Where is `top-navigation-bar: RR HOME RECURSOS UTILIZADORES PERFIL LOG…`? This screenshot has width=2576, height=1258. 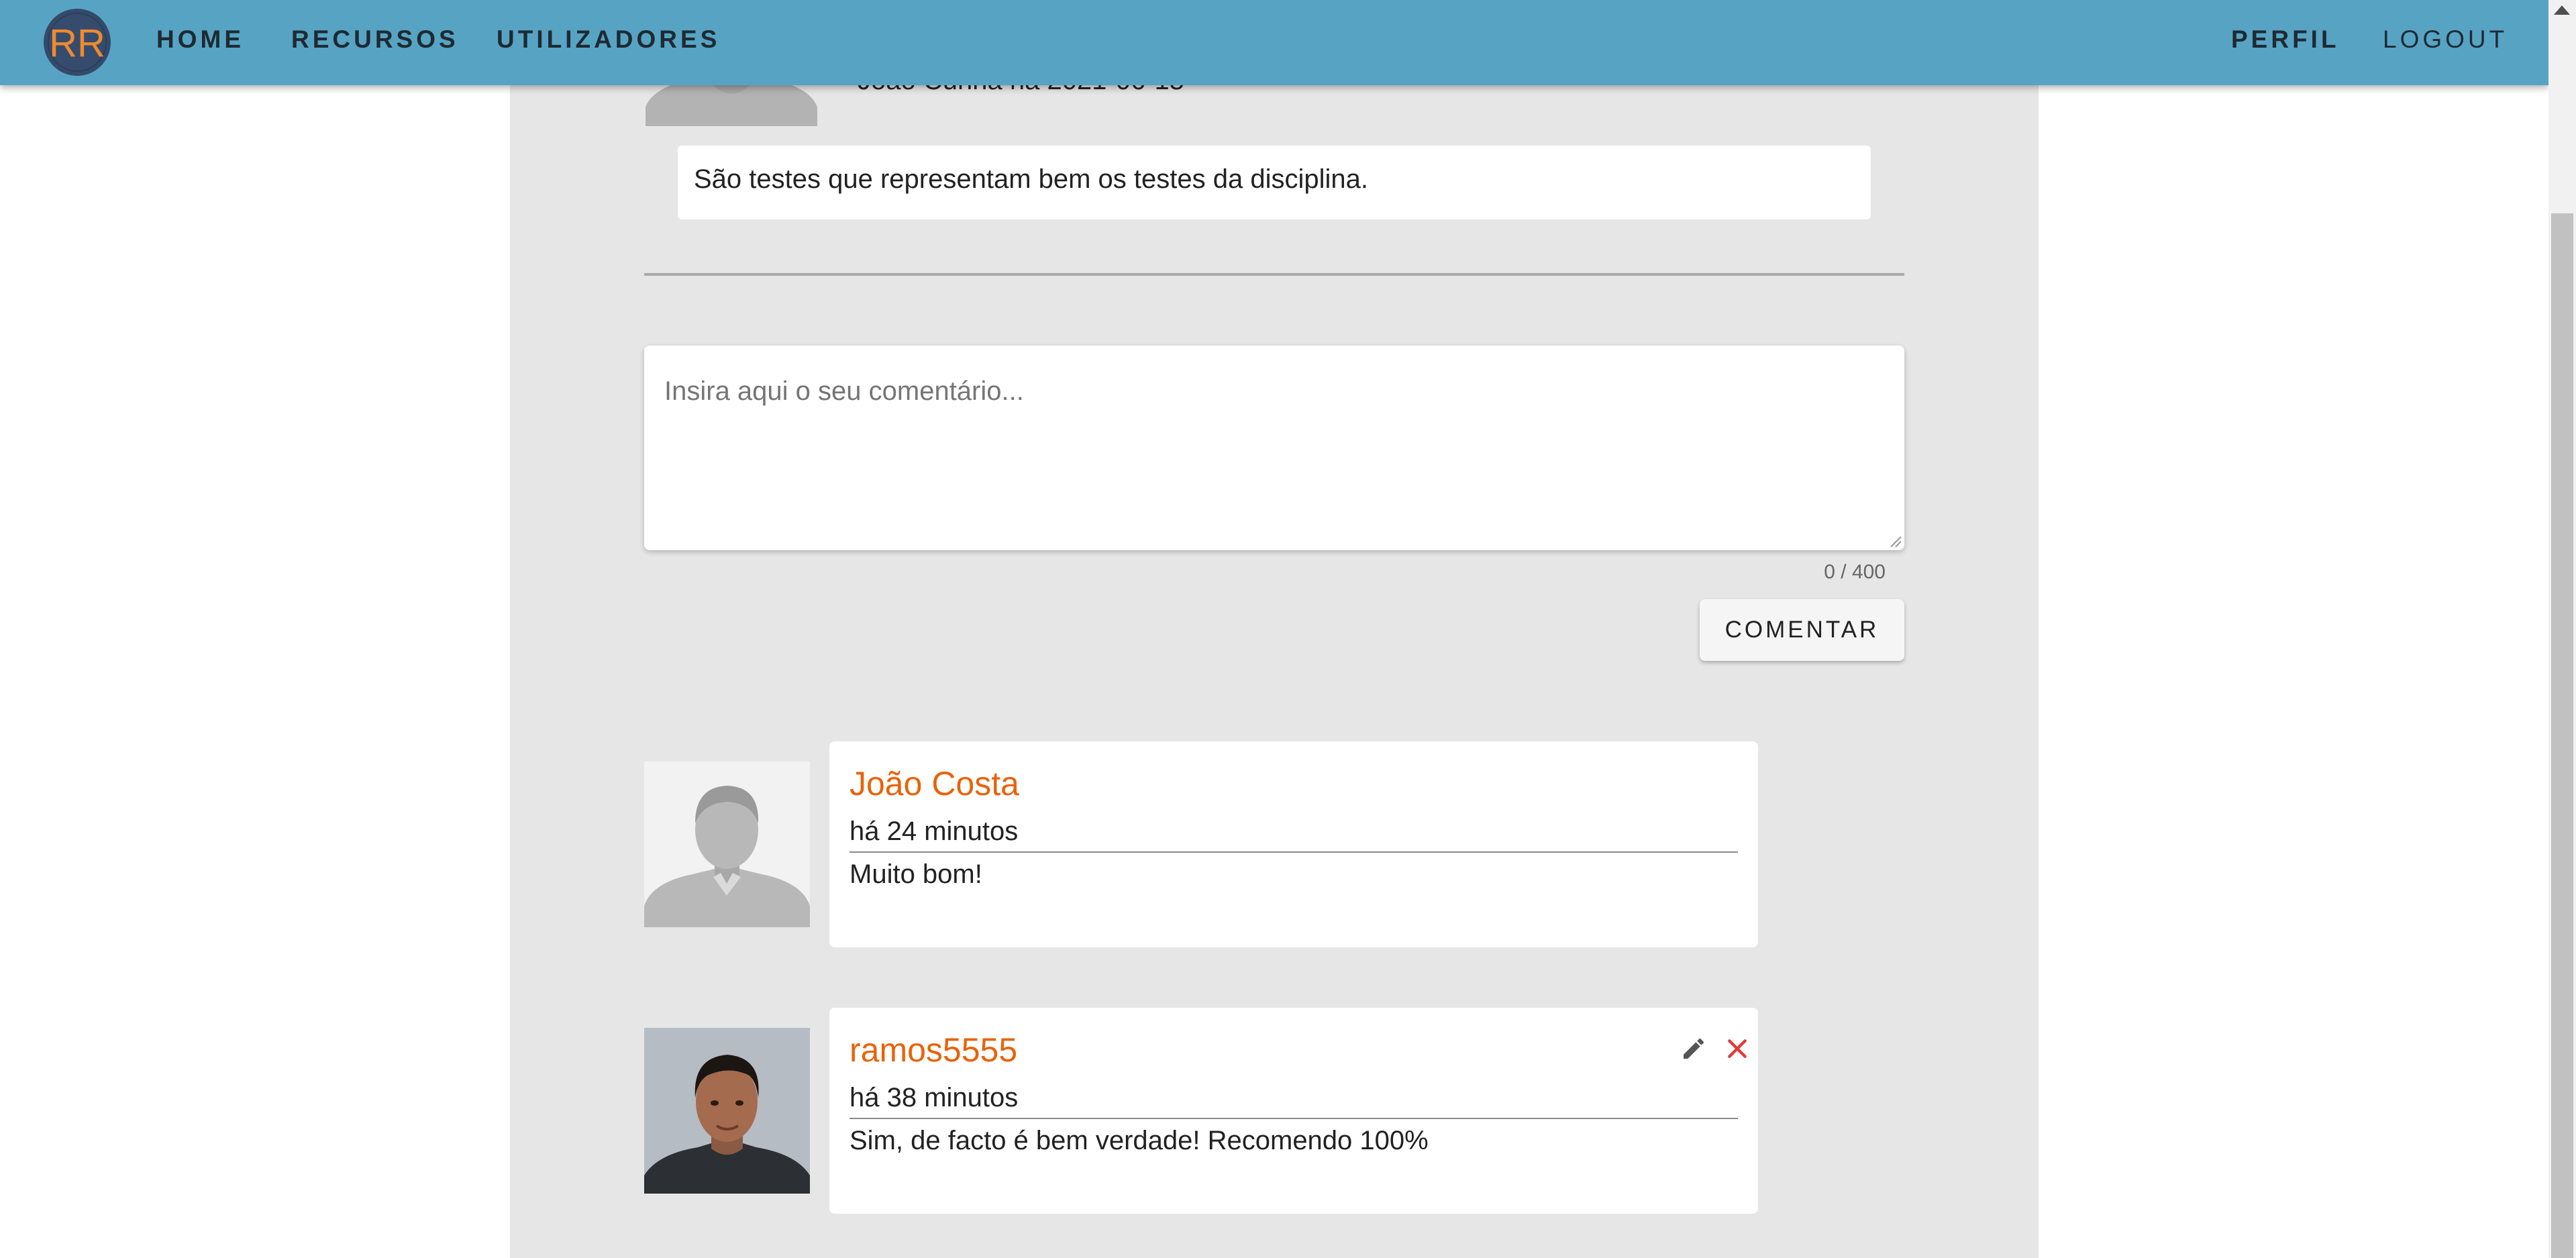
top-navigation-bar: RR HOME RECURSOS UTILIZADORES PERFIL LOG… is located at coordinates (1274, 43).